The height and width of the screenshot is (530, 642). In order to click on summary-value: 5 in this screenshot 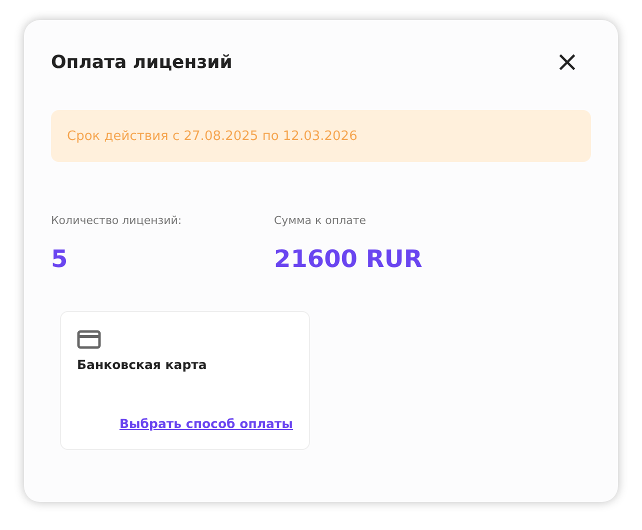, I will do `click(60, 259)`.